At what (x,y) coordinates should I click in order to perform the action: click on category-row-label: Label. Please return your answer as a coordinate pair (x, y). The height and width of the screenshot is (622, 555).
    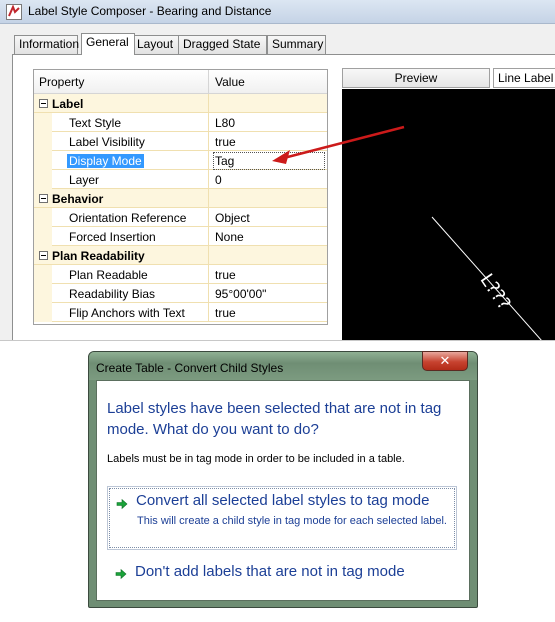
    Looking at the image, I should click on (180, 103).